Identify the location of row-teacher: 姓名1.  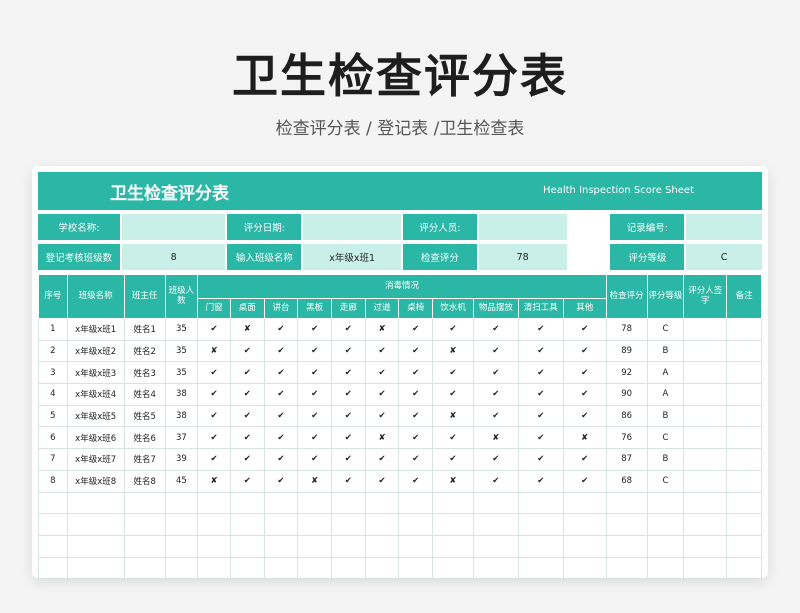
(144, 329).